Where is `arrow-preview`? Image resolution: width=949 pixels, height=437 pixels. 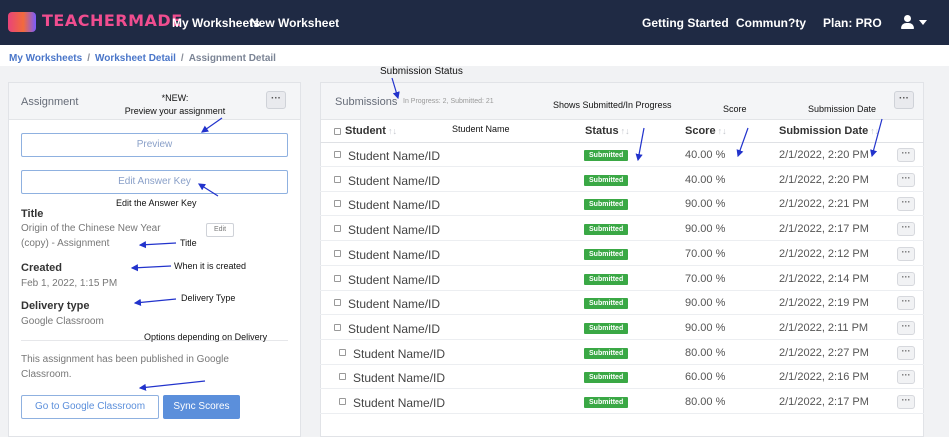 arrow-preview is located at coordinates (212, 125).